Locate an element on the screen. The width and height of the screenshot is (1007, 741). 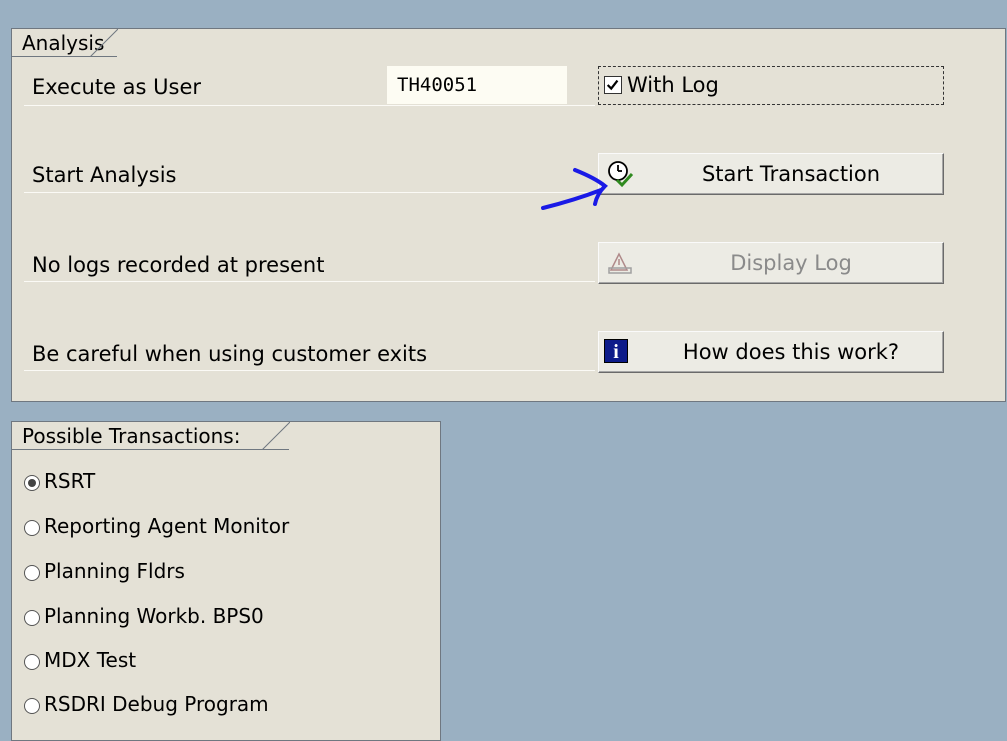
option-label: Reporting Agent Monitor is located at coordinates (167, 526).